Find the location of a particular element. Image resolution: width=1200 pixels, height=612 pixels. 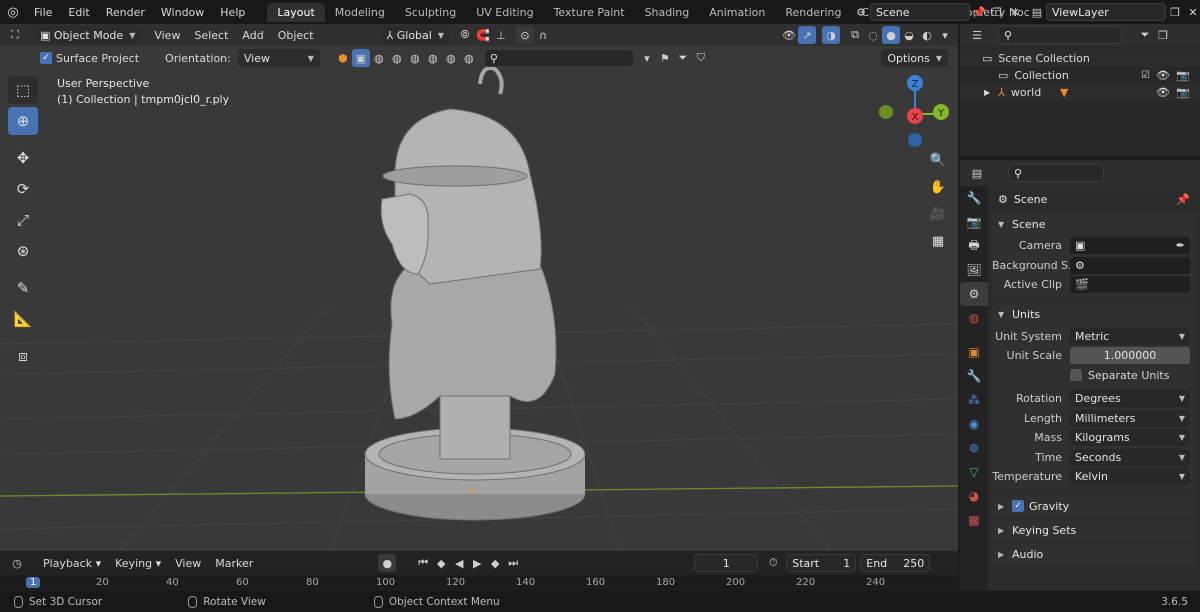

menu-view: View is located at coordinates (167, 35).